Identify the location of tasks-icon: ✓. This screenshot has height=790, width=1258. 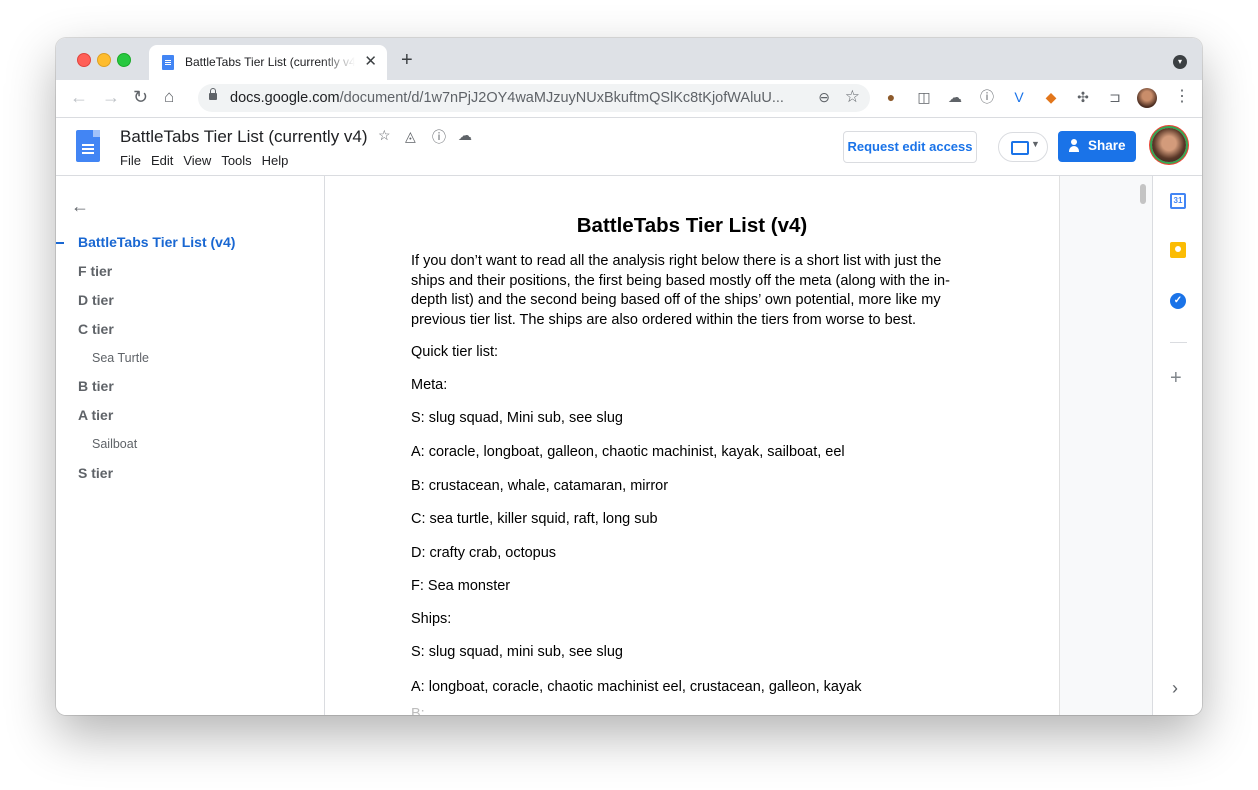
(1178, 301).